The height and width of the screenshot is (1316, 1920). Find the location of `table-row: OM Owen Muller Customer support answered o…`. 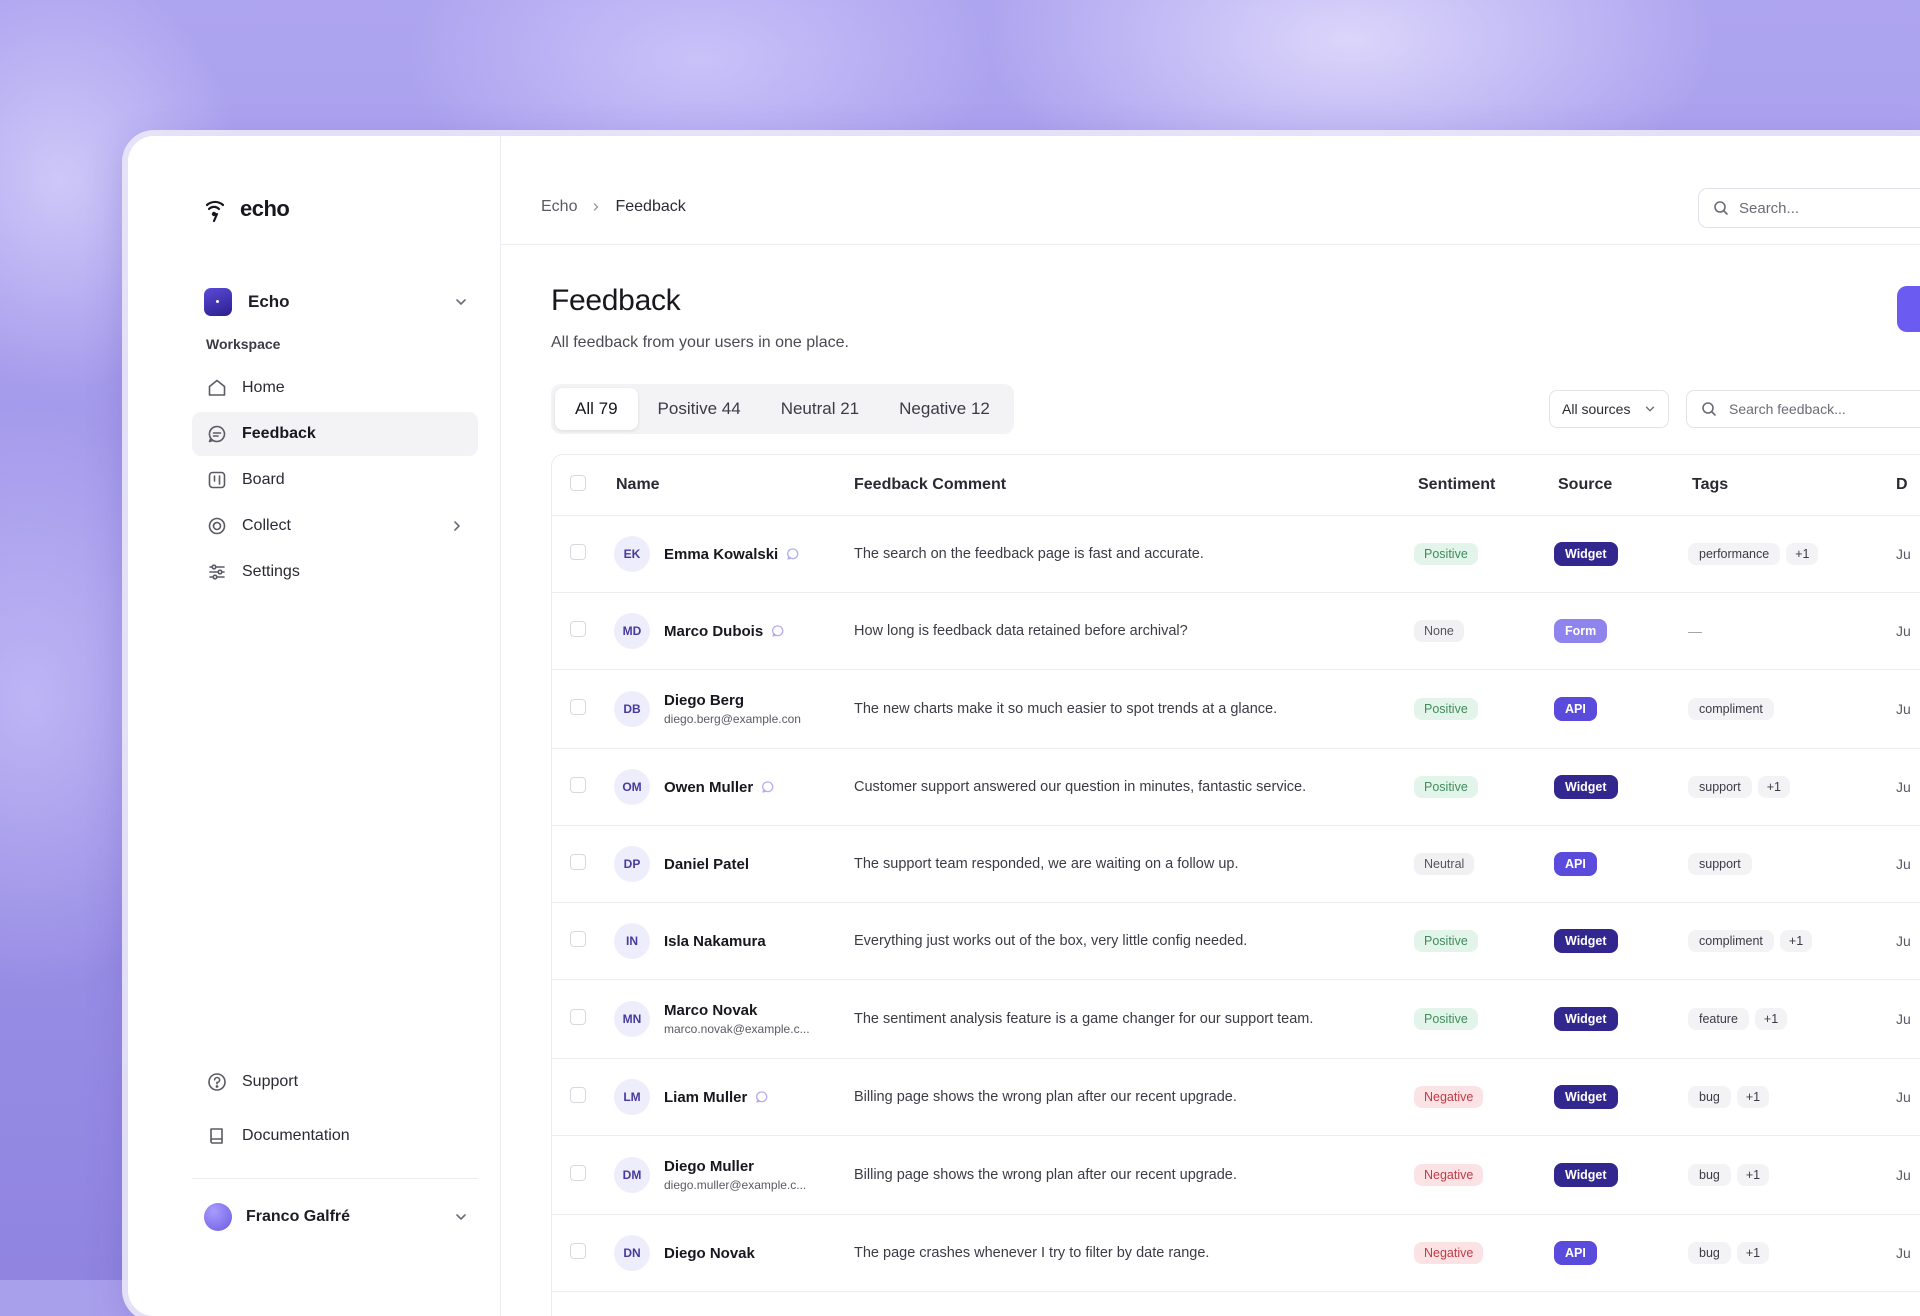

table-row: OM Owen Muller Customer support answered o… is located at coordinates (1236, 787).